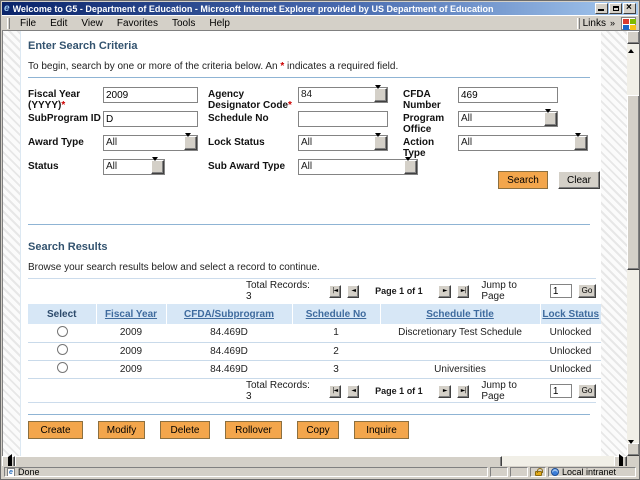 Image resolution: width=640 pixels, height=480 pixels. What do you see at coordinates (185, 430) in the screenshot?
I see `delete-button: Delete` at bounding box center [185, 430].